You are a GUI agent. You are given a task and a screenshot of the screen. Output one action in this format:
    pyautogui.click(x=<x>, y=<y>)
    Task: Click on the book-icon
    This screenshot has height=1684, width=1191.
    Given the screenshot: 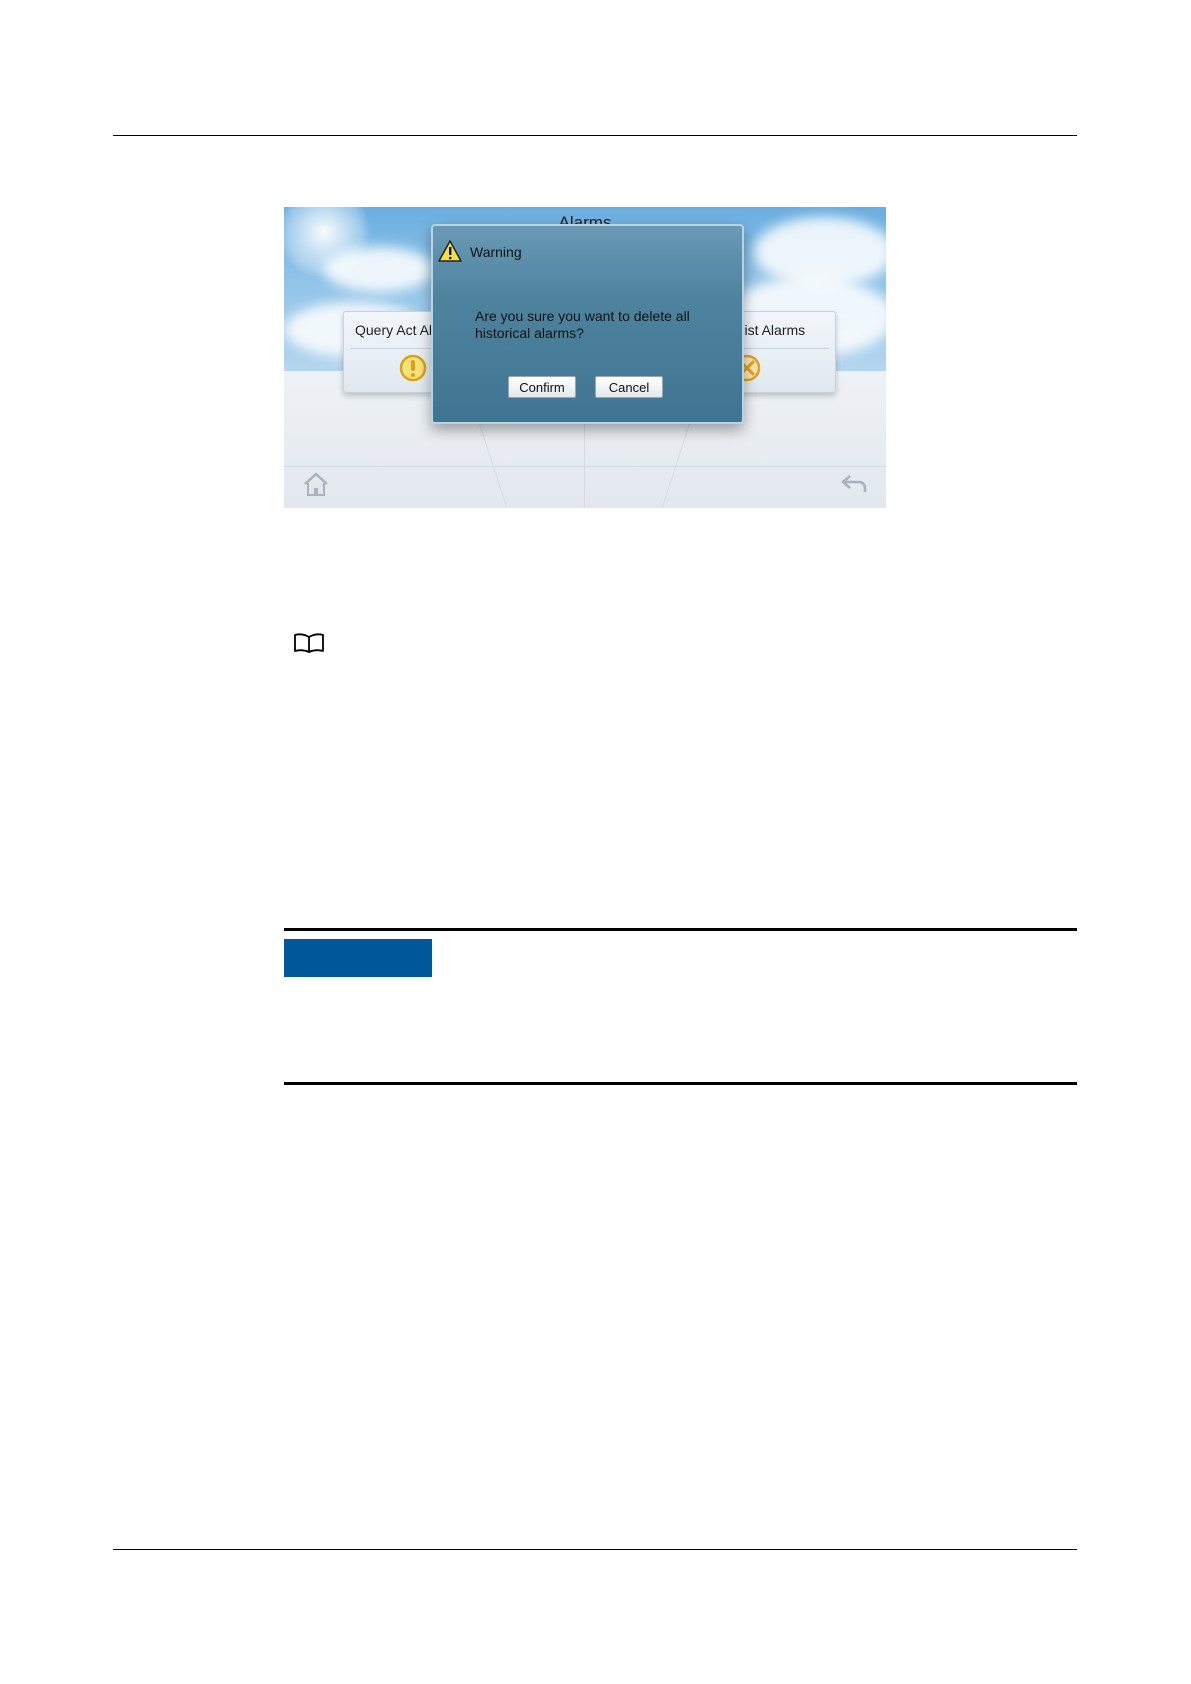 What is the action you would take?
    pyautogui.click(x=309, y=643)
    